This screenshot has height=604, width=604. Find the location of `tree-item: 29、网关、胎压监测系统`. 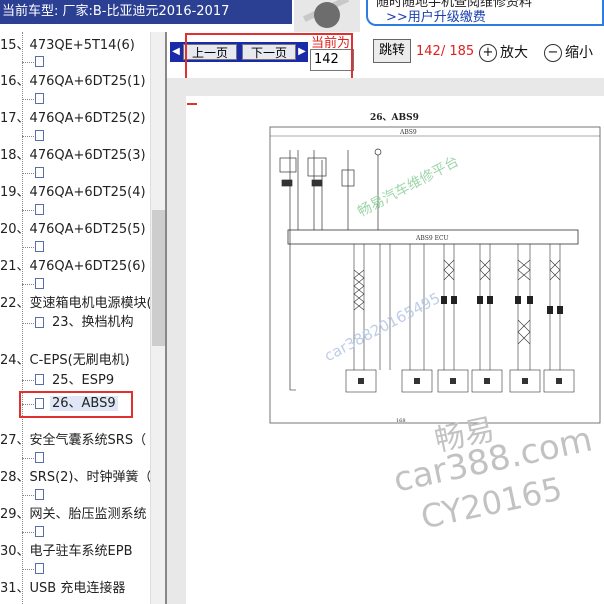

tree-item: 29、网关、胎压监测系统 is located at coordinates (73, 515).